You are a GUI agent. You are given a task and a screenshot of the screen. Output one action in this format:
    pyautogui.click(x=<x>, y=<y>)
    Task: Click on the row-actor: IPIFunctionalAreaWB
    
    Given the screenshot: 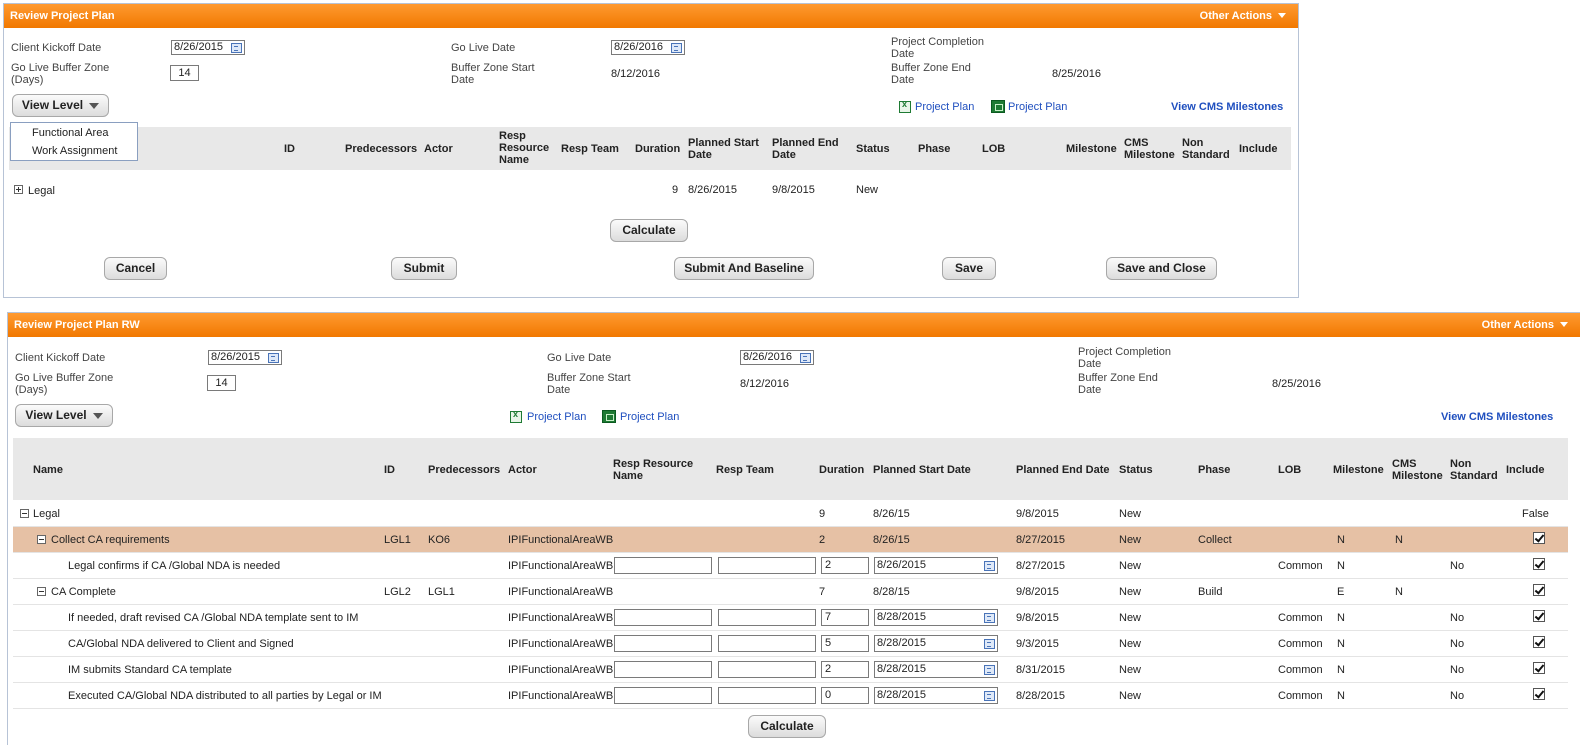 What is the action you would take?
    pyautogui.click(x=561, y=618)
    